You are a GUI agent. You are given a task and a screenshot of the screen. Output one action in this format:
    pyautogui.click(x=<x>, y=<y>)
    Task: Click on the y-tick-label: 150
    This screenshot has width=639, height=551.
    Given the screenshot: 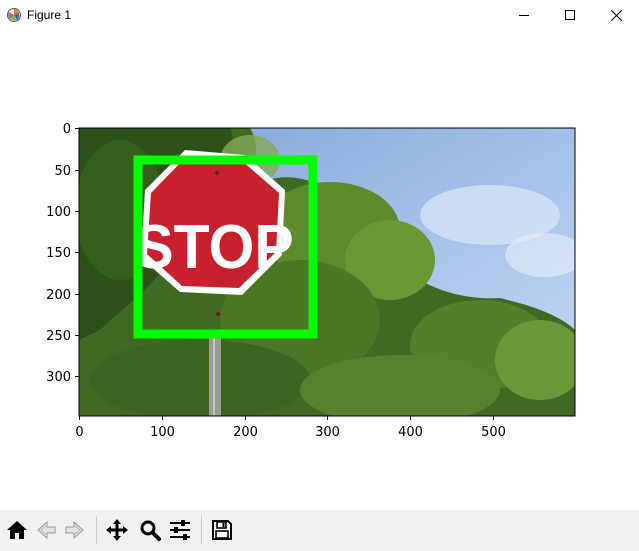 What is the action you would take?
    pyautogui.click(x=58, y=253)
    